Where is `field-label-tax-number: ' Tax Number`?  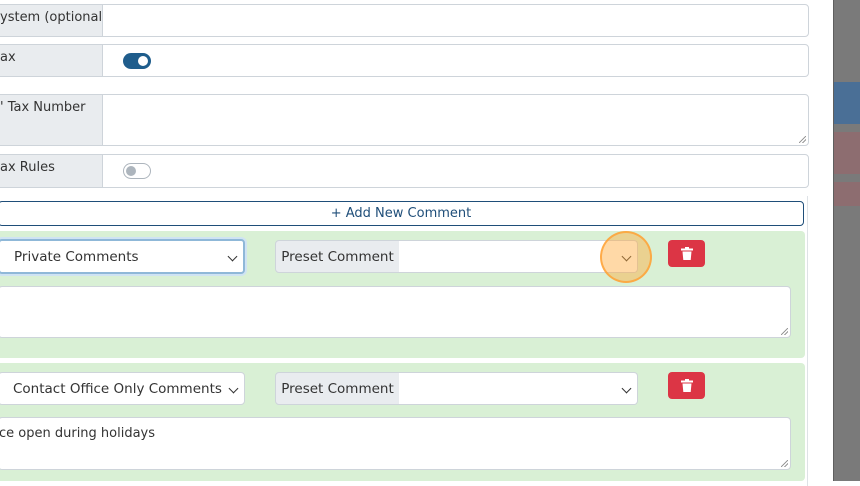 field-label-tax-number: ' Tax Number is located at coordinates (51, 120).